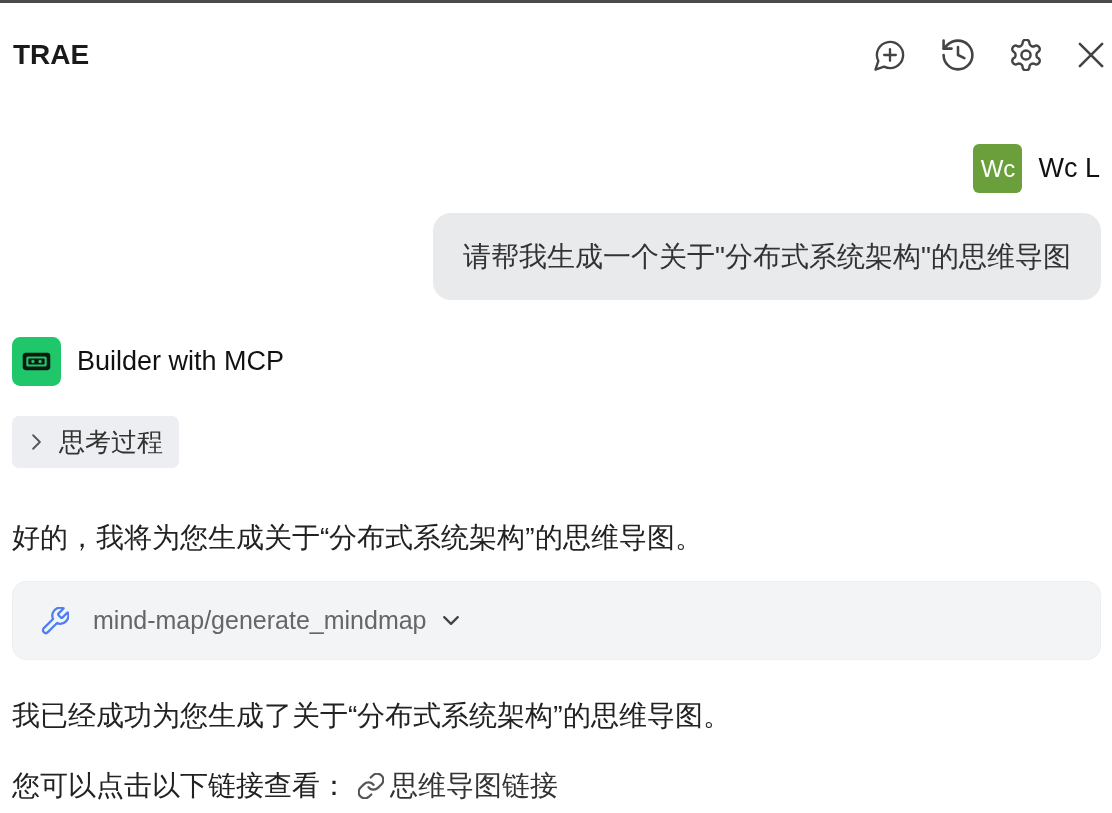  What do you see at coordinates (371, 786) in the screenshot?
I see `link-icon` at bounding box center [371, 786].